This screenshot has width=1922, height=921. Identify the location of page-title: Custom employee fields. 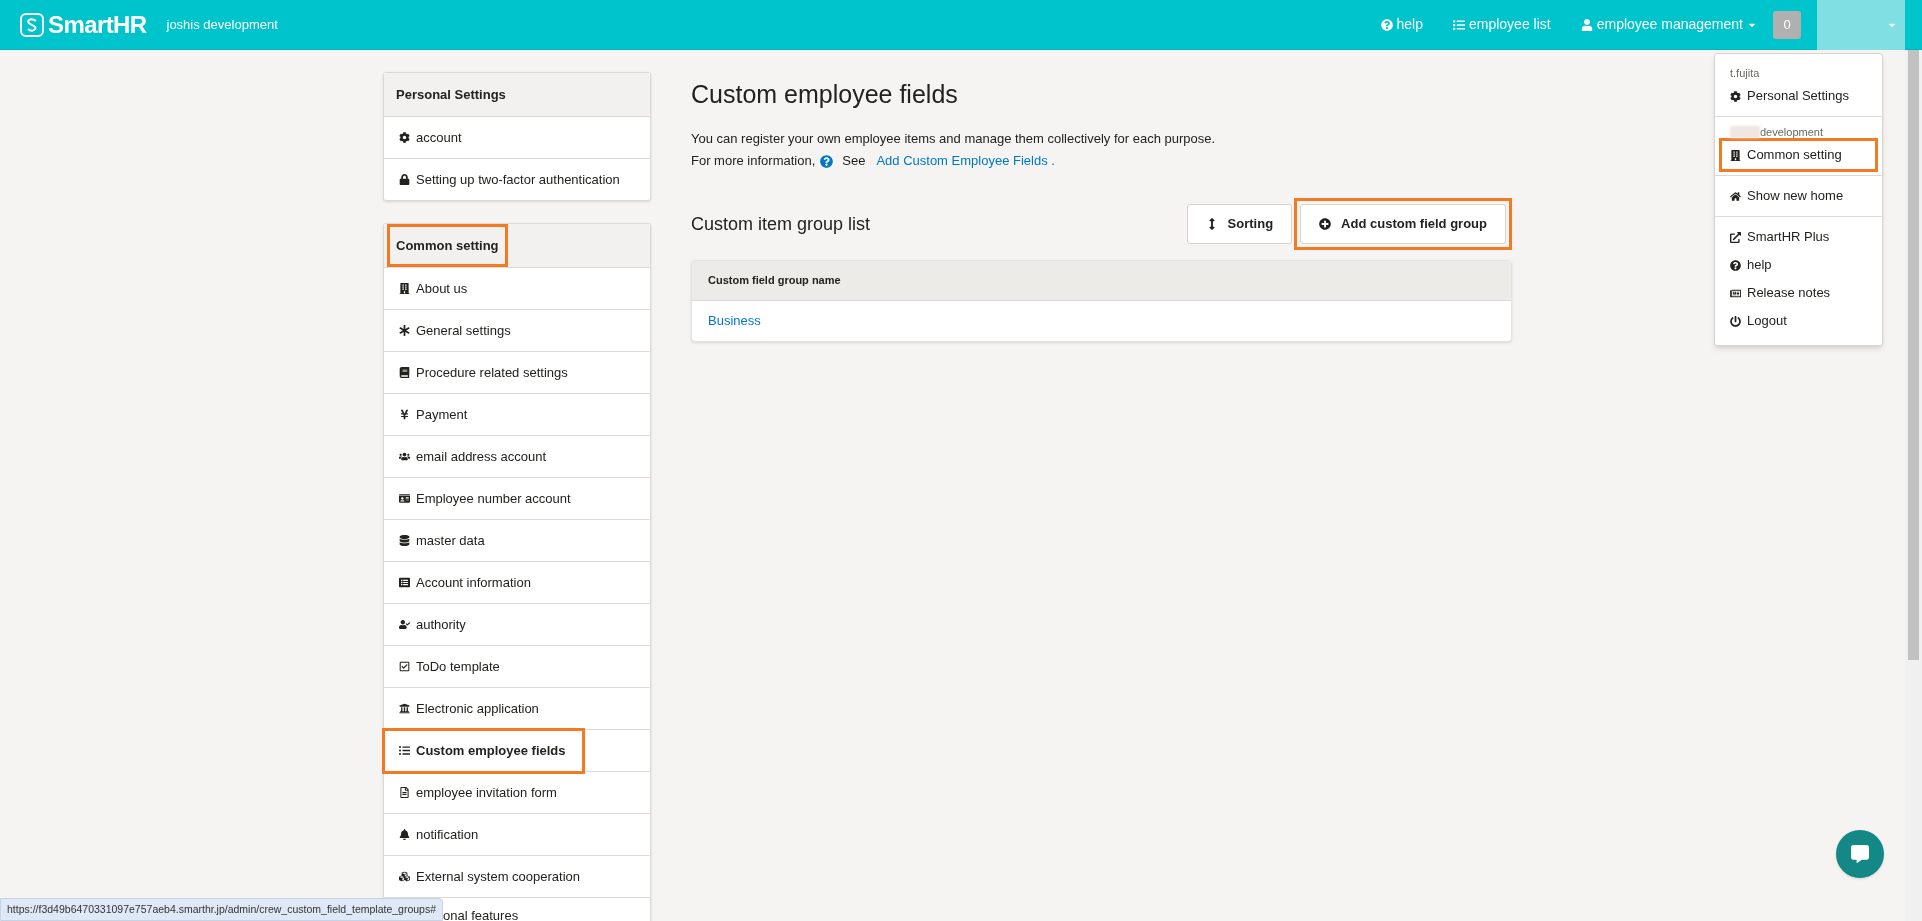
(825, 94).